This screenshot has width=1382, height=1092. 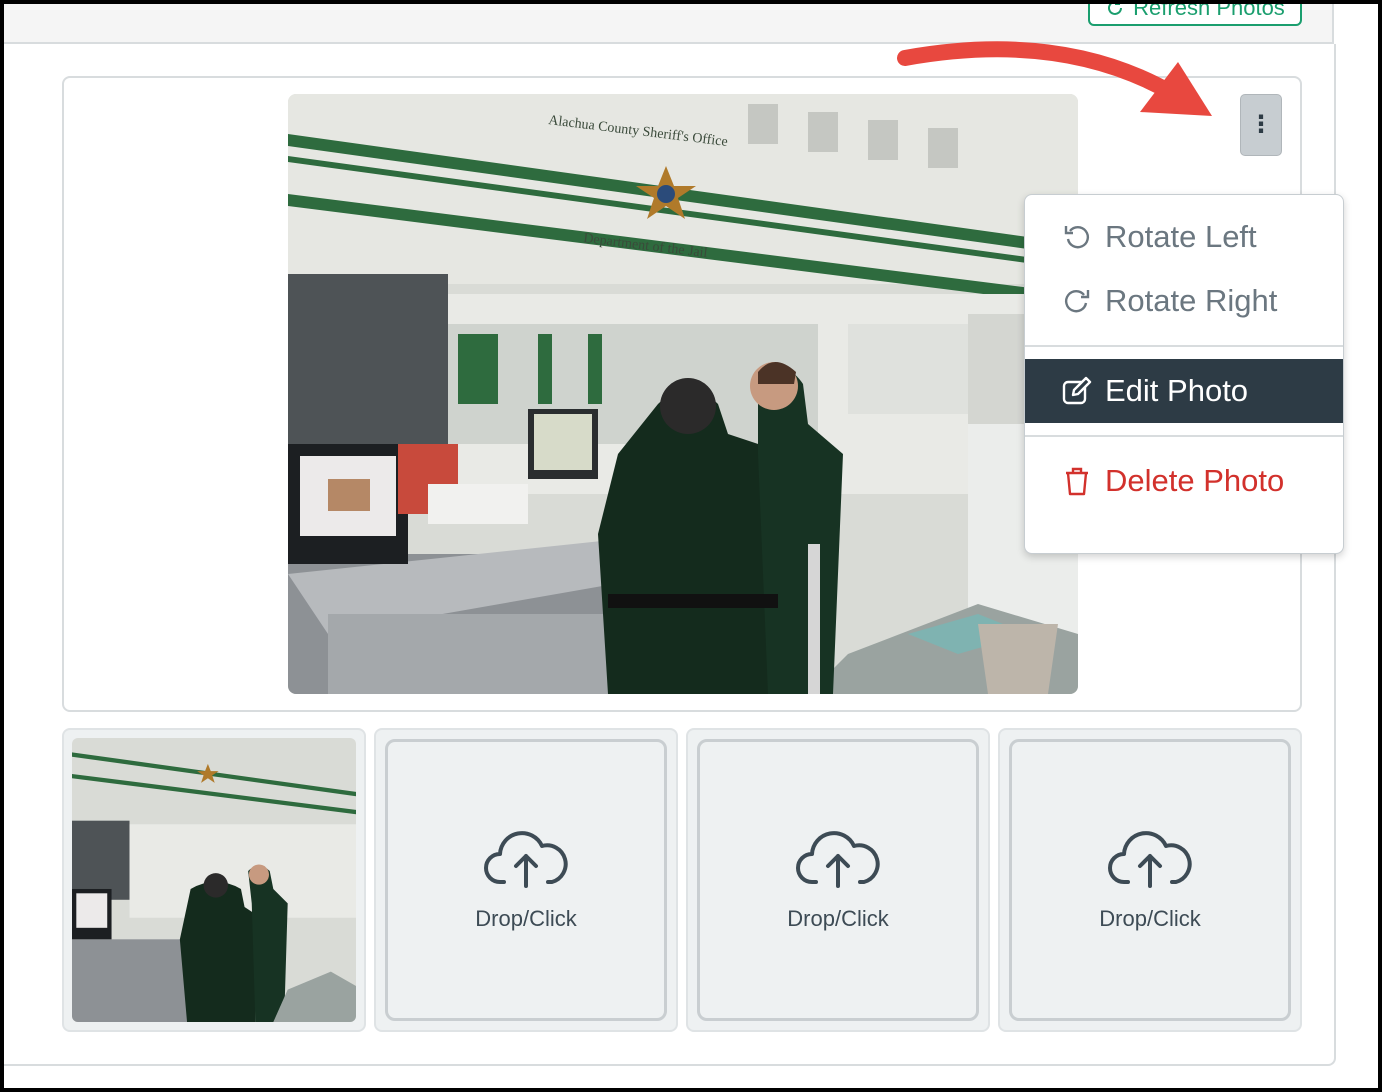 I want to click on menu-item-rotate-left: Rotate Left, so click(x=1184, y=237).